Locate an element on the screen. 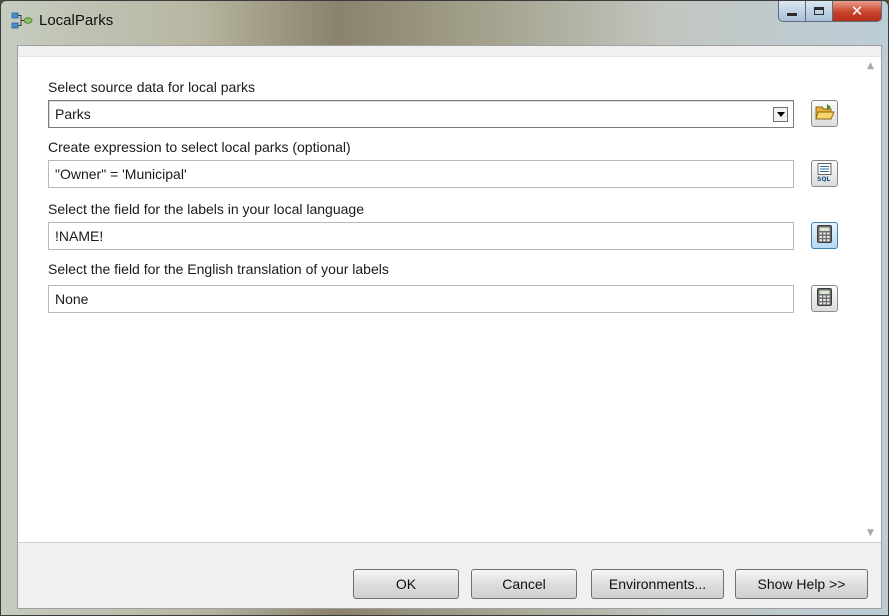  minimize-icon is located at coordinates (792, 14).